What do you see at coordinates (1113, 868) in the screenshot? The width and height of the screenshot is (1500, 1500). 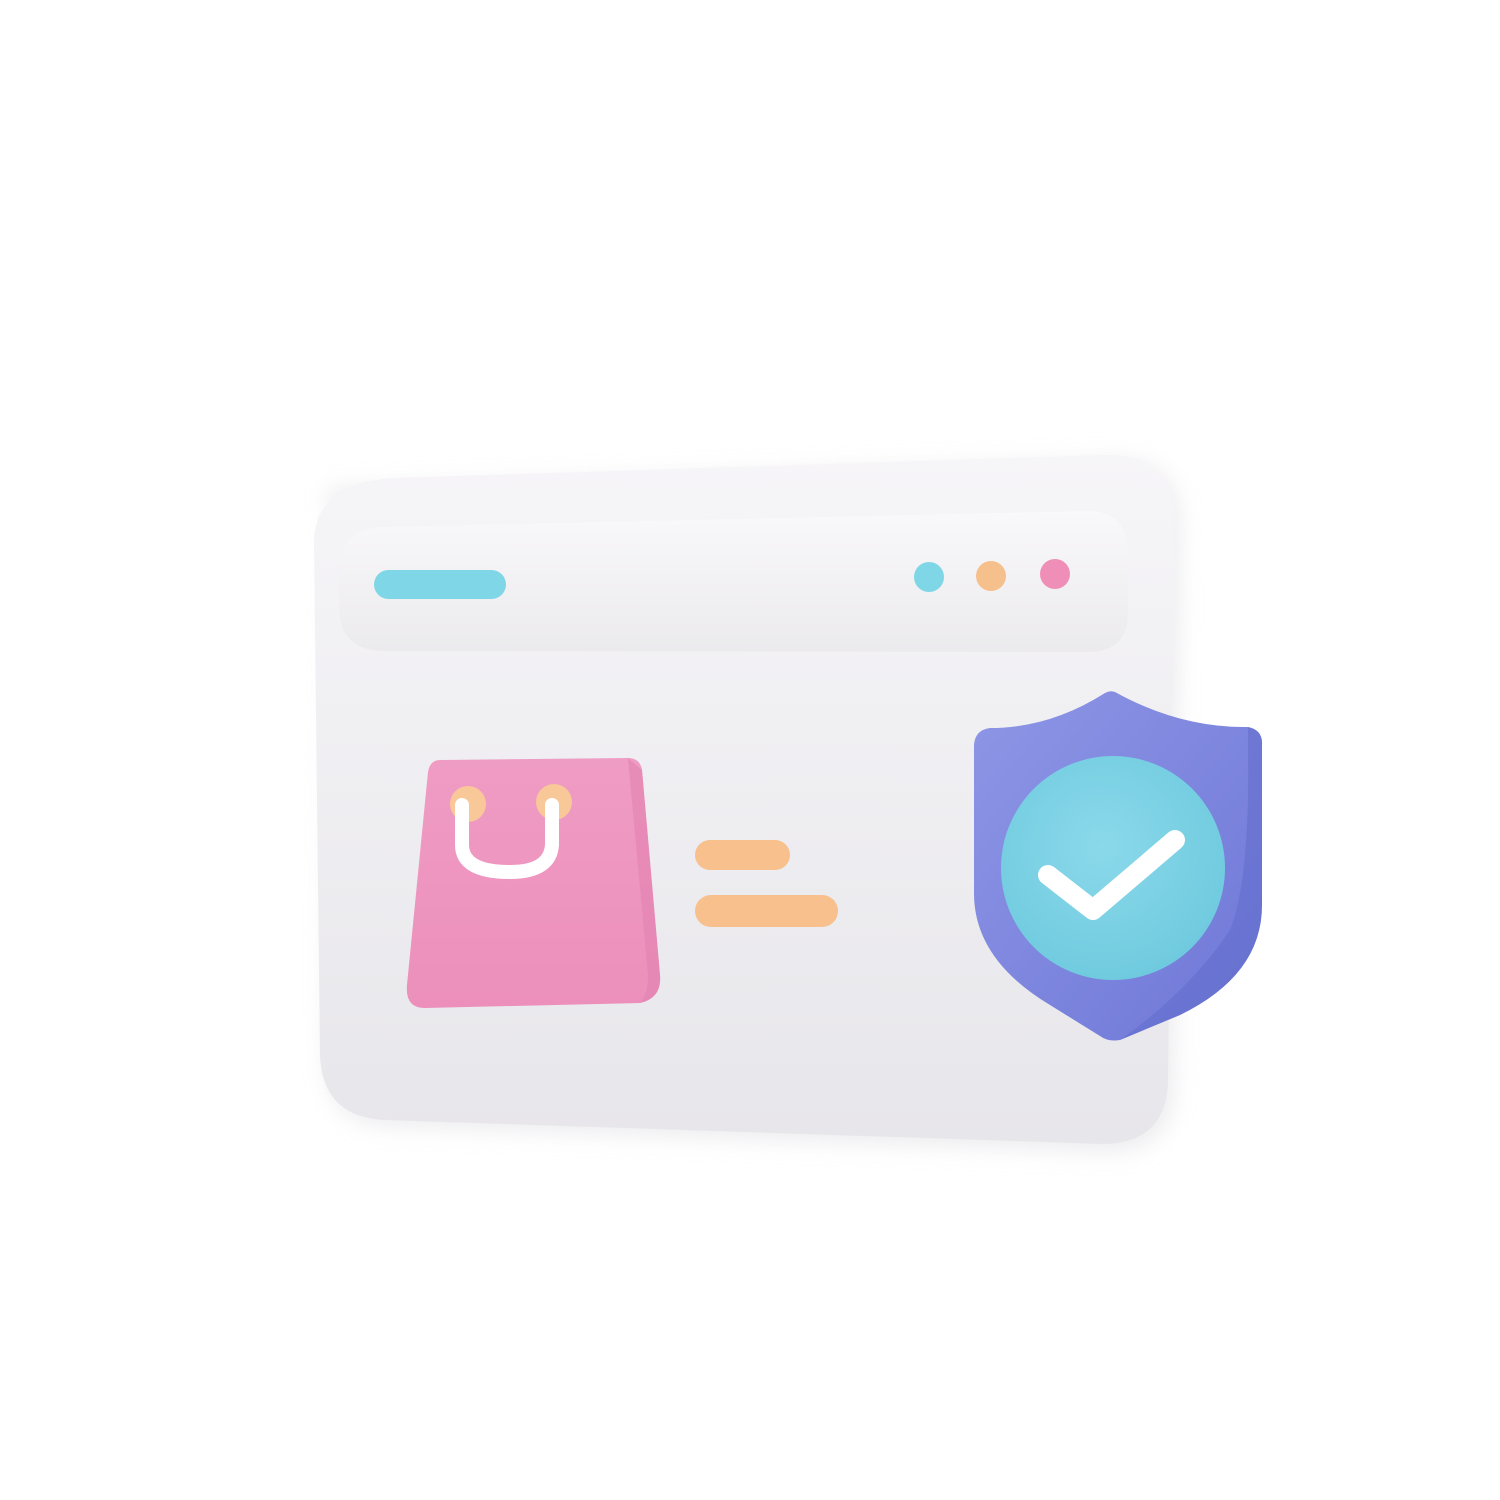 I see `verified-badge` at bounding box center [1113, 868].